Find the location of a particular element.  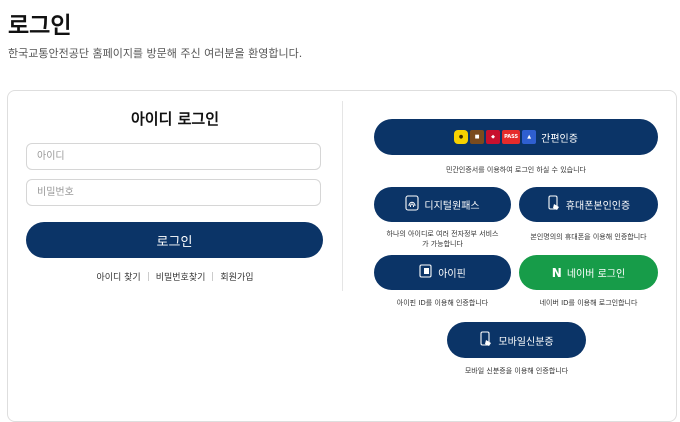

fingerprint-icon is located at coordinates (412, 204).